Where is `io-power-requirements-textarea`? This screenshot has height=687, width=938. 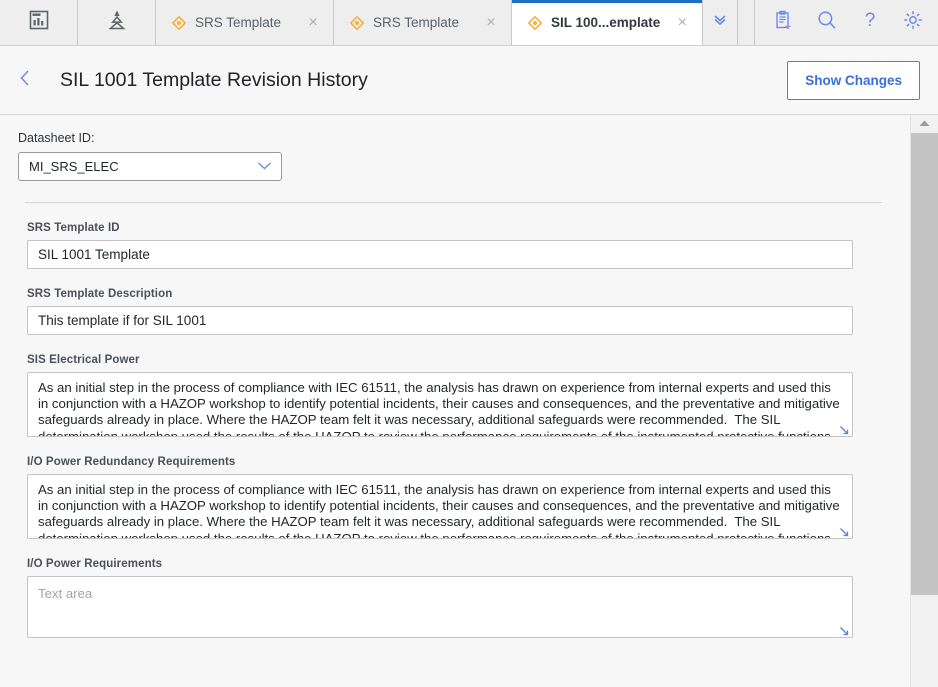
io-power-requirements-textarea is located at coordinates (440, 607).